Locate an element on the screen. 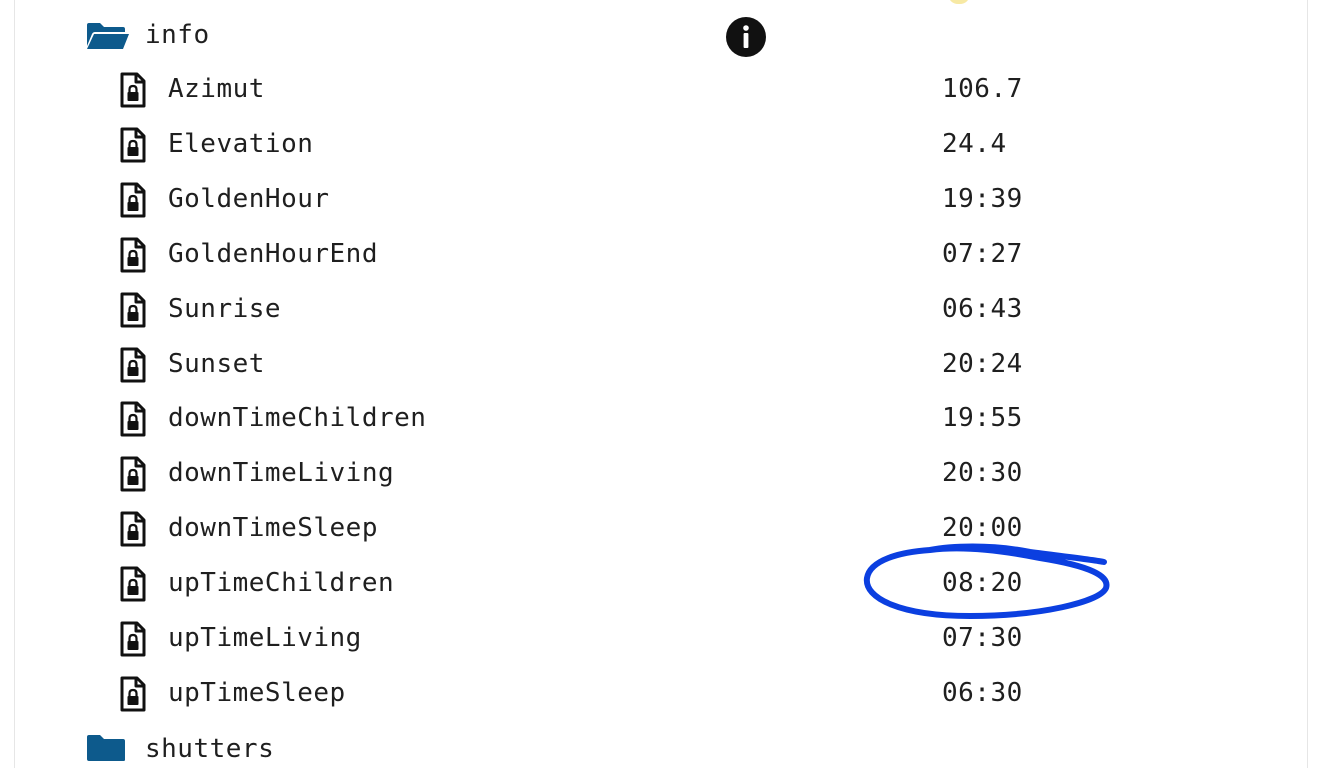 The image size is (1320, 768). item-name: downTimeChildren is located at coordinates (297, 418).